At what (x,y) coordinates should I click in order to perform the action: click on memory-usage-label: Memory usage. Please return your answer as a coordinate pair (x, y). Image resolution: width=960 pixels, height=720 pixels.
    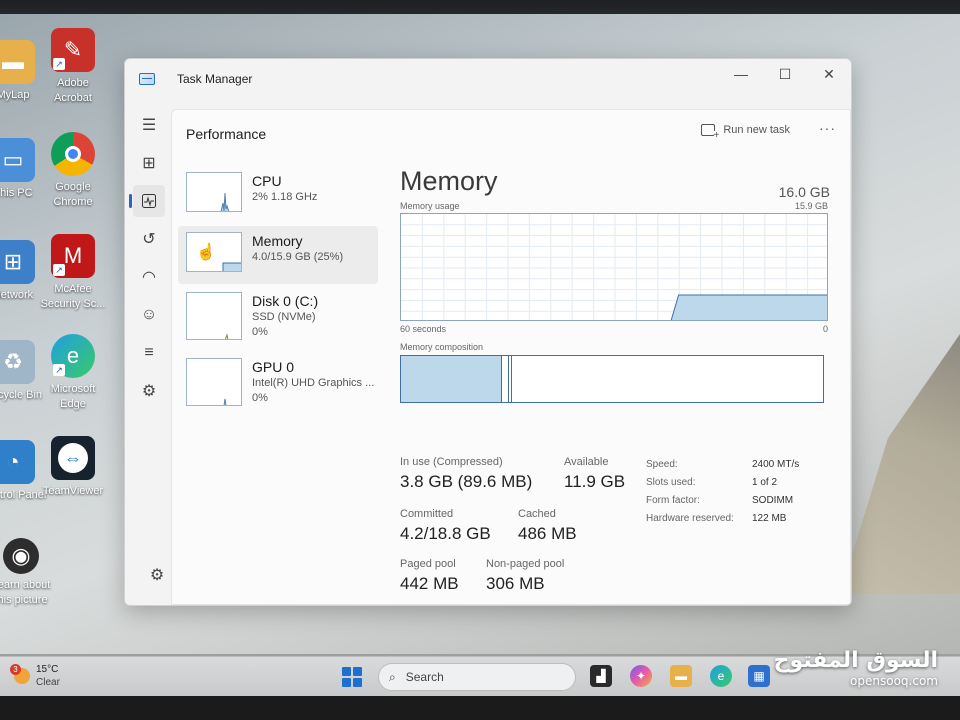
    Looking at the image, I should click on (430, 206).